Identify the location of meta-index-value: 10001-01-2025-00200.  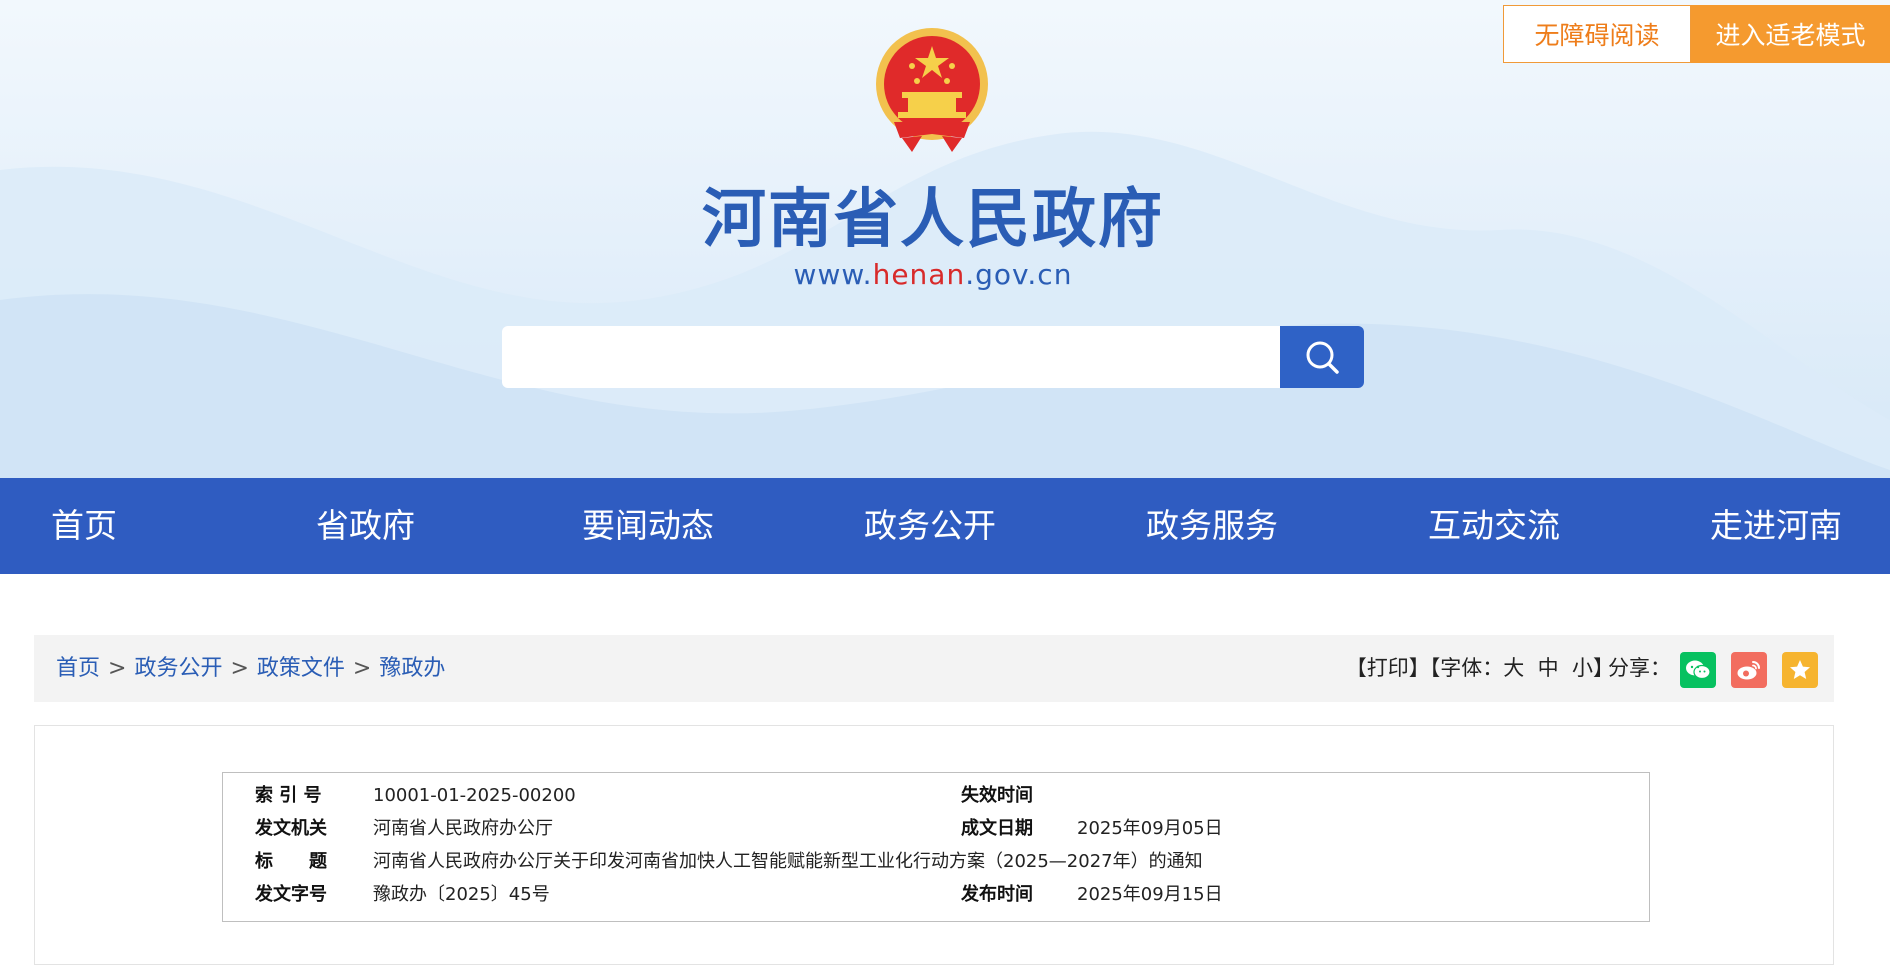
(474, 795).